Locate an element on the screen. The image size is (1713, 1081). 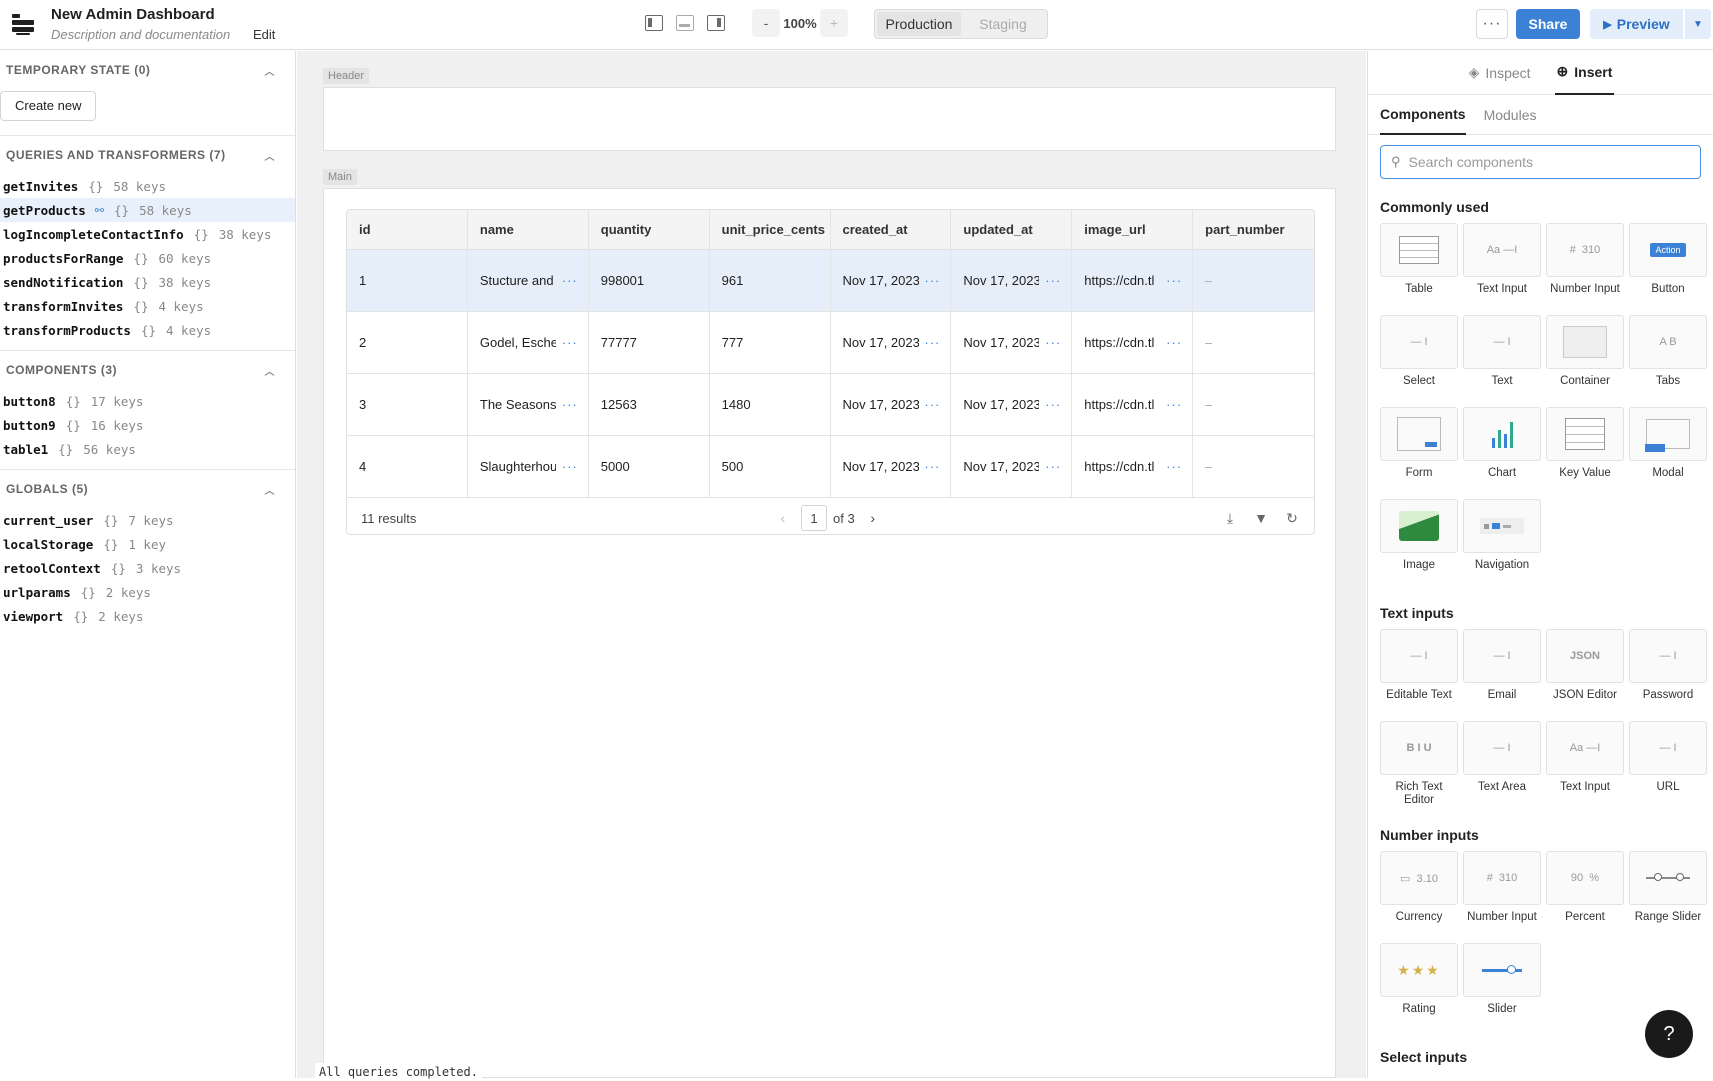
component-tile-image: Image is located at coordinates (1419, 542).